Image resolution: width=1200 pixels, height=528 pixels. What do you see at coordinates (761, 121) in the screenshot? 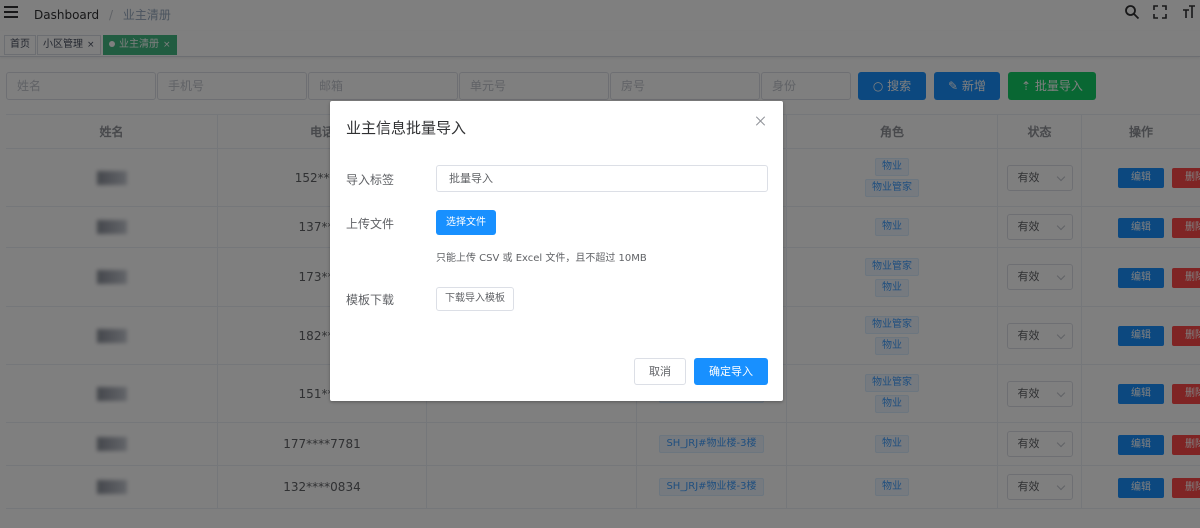
I see `close-icon` at bounding box center [761, 121].